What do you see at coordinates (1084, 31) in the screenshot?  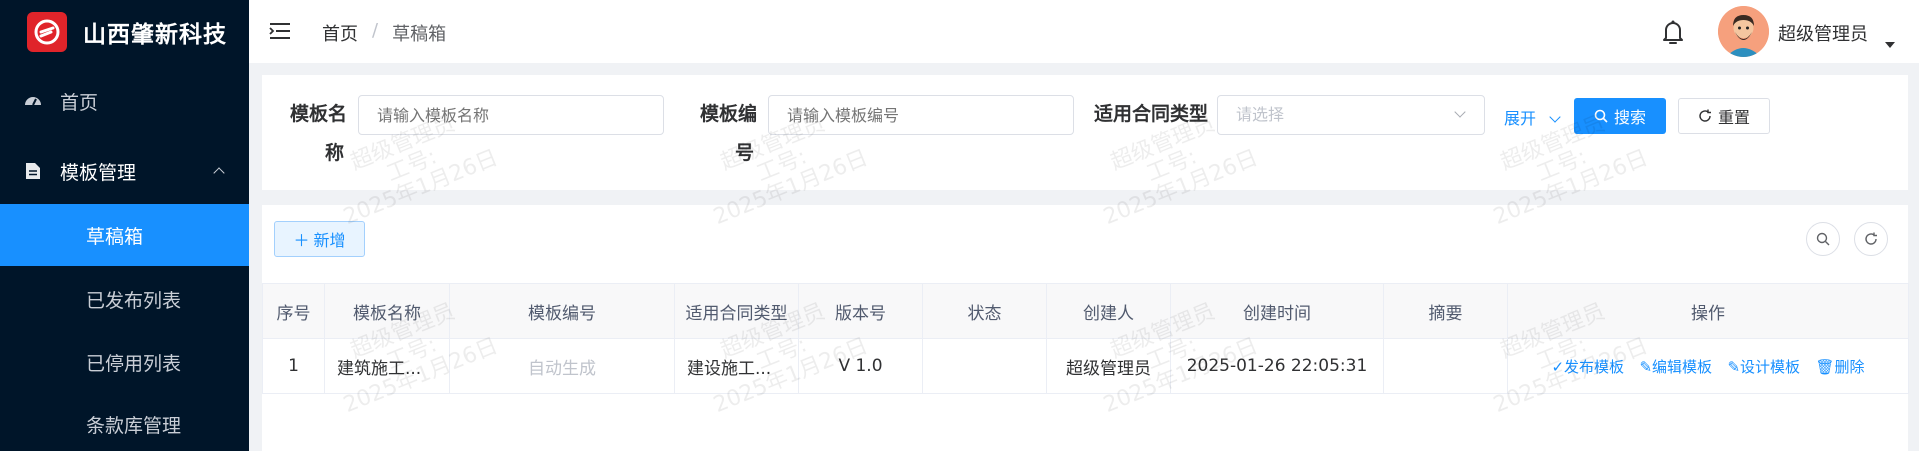 I see `top-header: 首页 / 草稿箱 超级管理员` at bounding box center [1084, 31].